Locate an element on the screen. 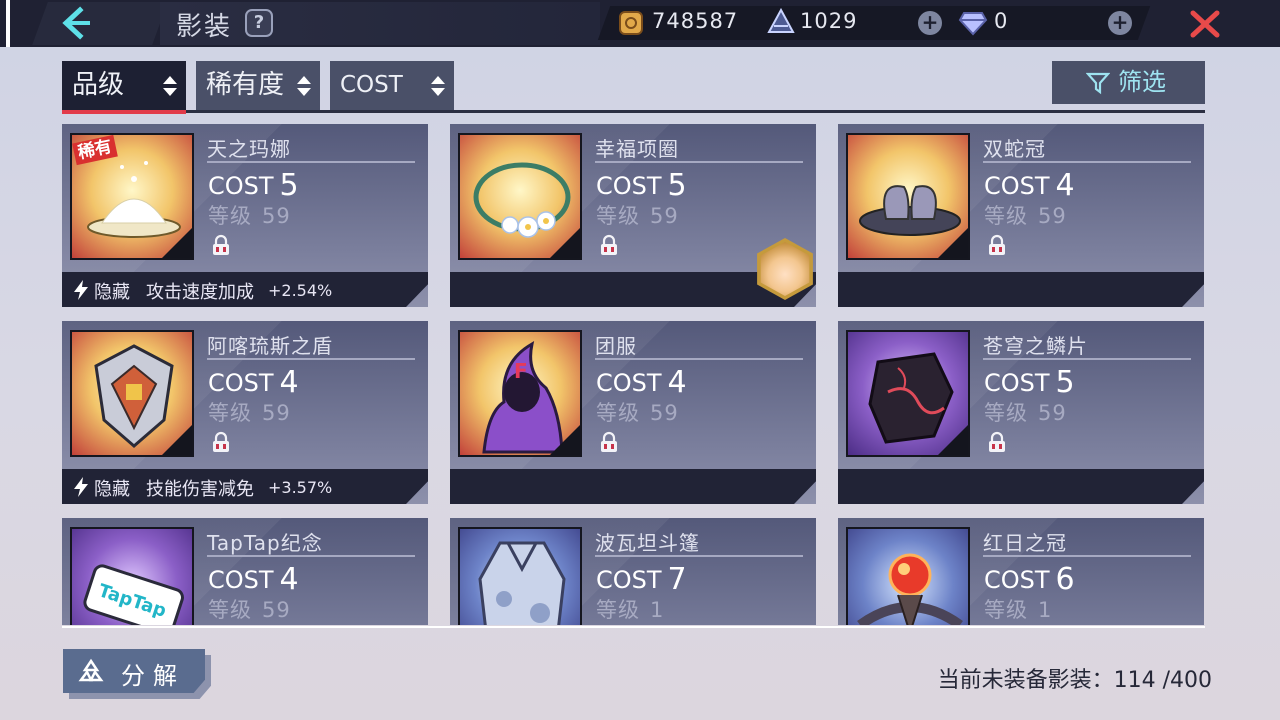 This screenshot has width=1280, height=720. item-card: 幸福项圈 COST 5 等级 59 is located at coordinates (633, 215).